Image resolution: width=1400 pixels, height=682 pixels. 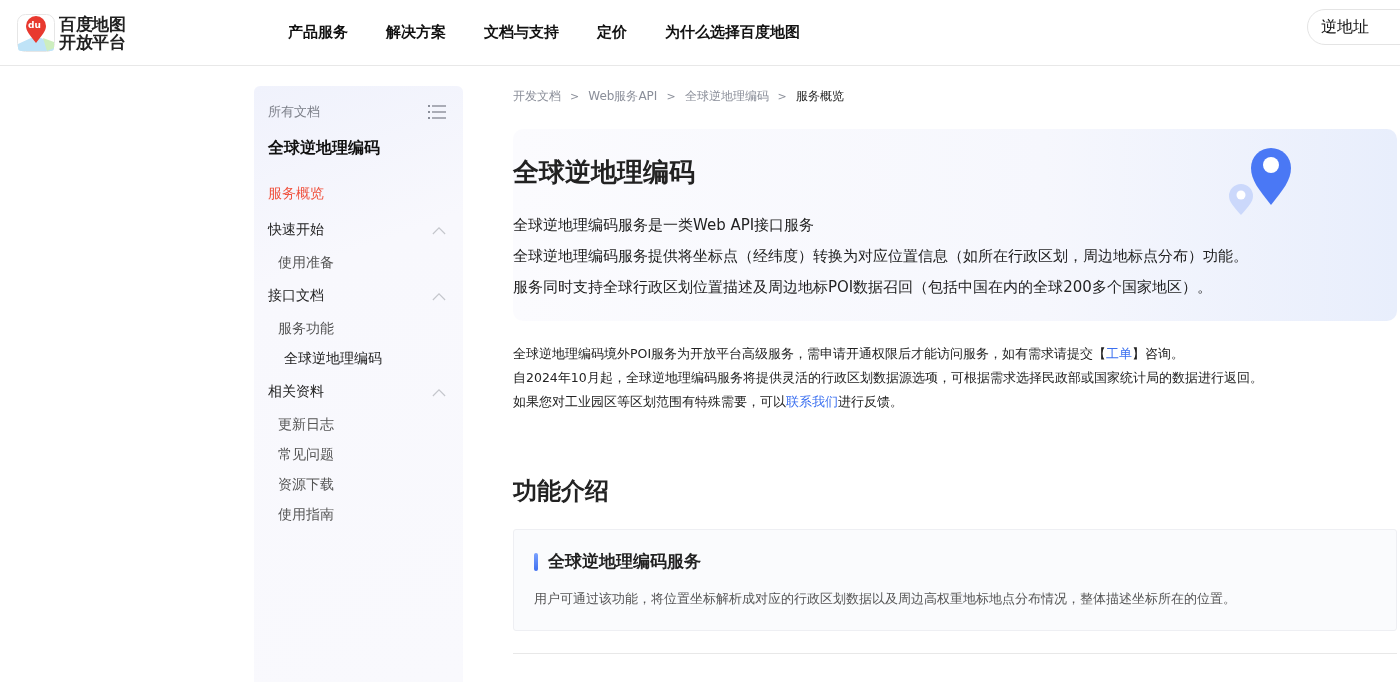 I want to click on sidebar-item: 资源下载, so click(x=306, y=485).